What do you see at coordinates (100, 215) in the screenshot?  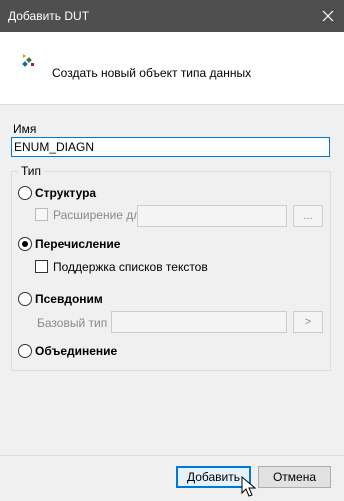 I see `extends-label: Расширение для` at bounding box center [100, 215].